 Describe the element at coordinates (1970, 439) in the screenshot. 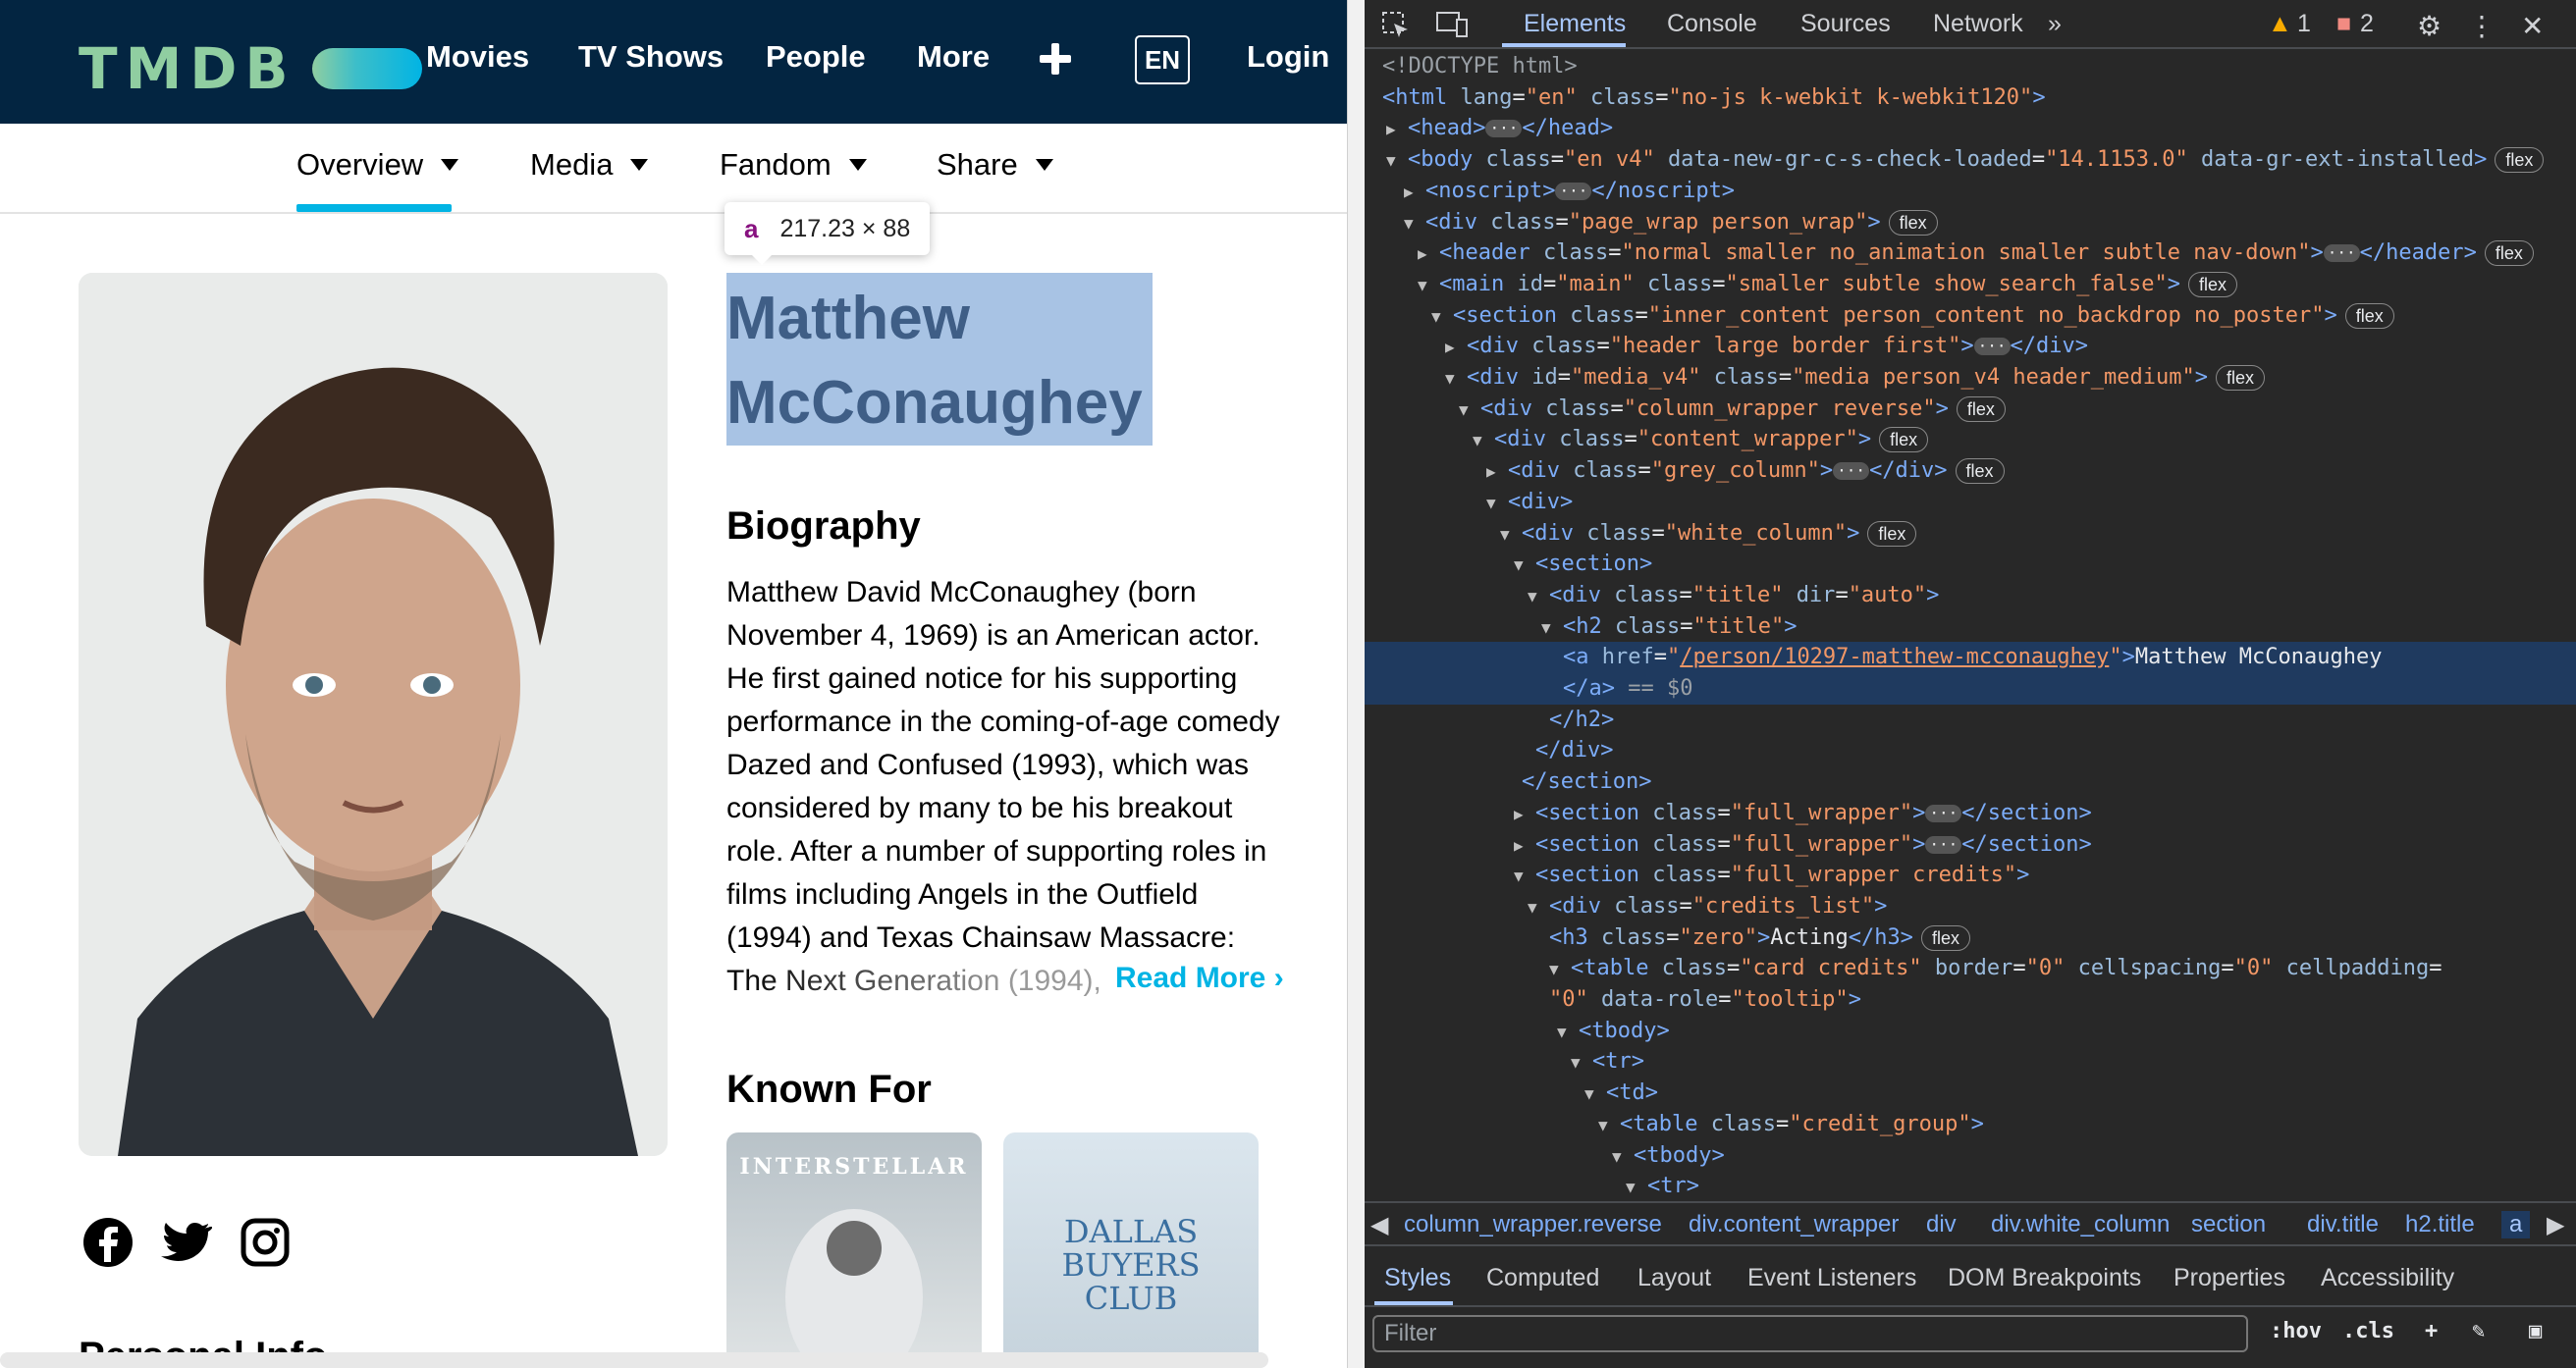

I see `dom-node-line: ▼ <div class="content_wrapper"> flex` at that location.